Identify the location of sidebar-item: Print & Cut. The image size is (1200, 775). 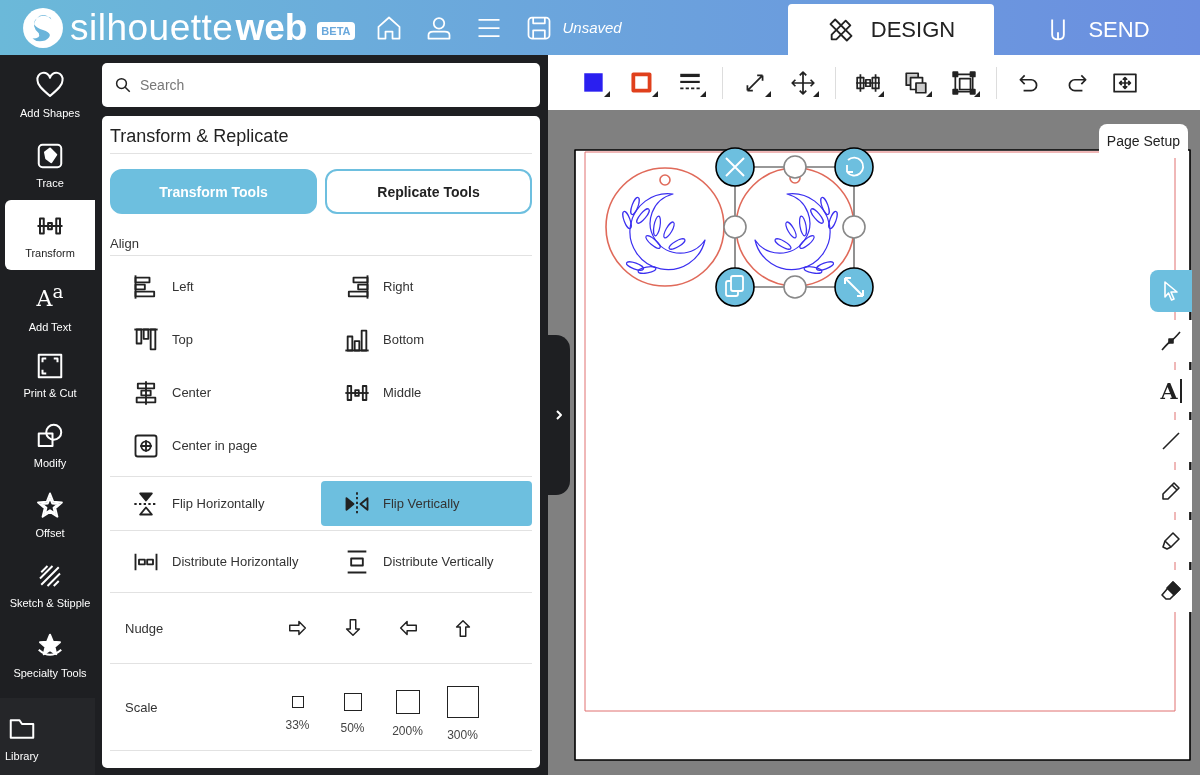
(50, 375).